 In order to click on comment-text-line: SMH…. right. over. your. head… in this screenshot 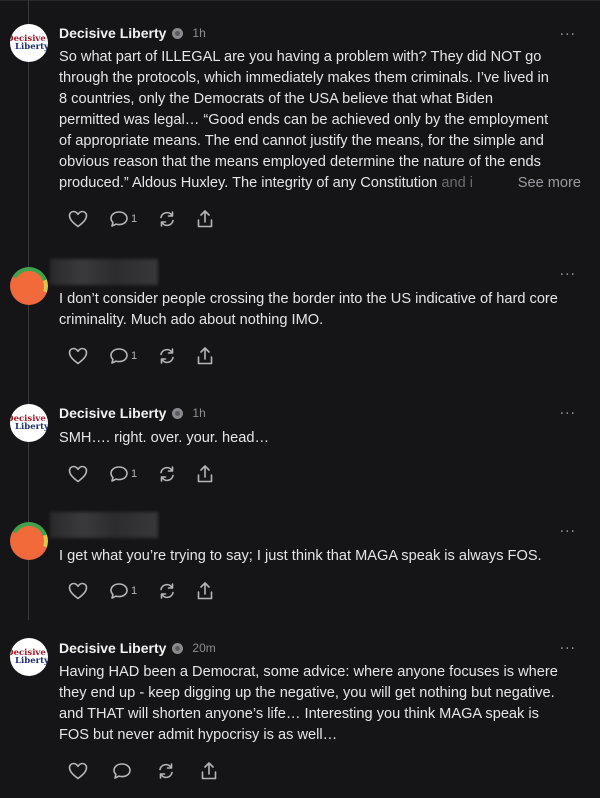, I will do `click(164, 438)`.